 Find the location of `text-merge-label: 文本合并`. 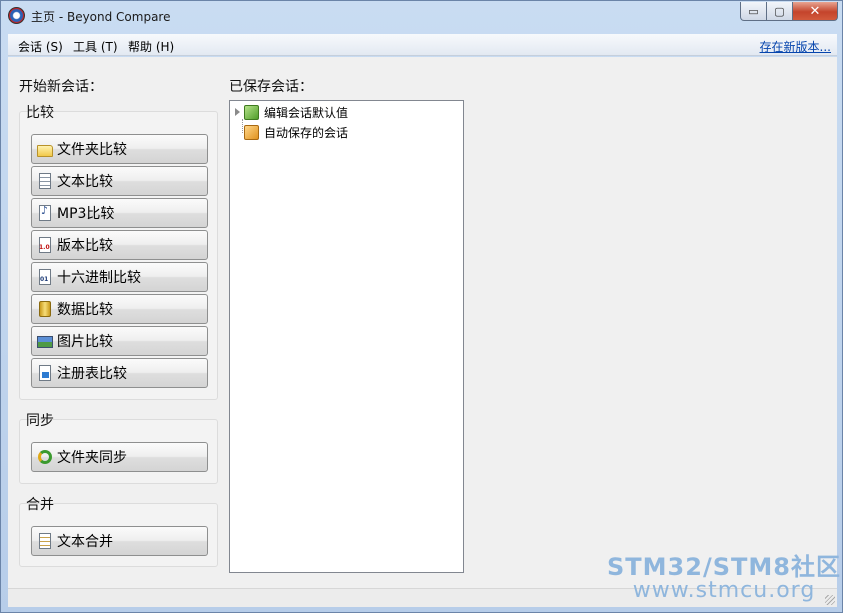

text-merge-label: 文本合并 is located at coordinates (85, 542).